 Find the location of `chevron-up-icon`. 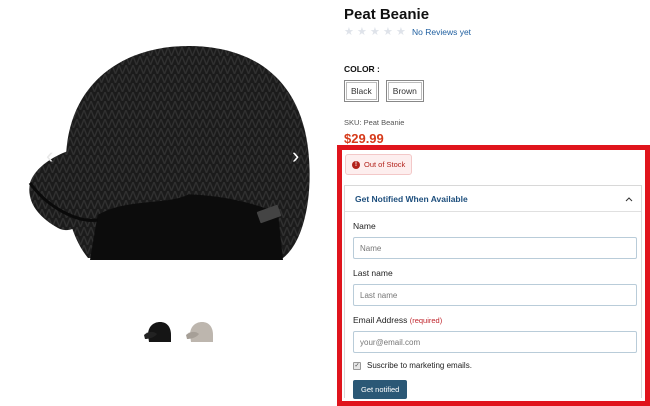

chevron-up-icon is located at coordinates (629, 198).